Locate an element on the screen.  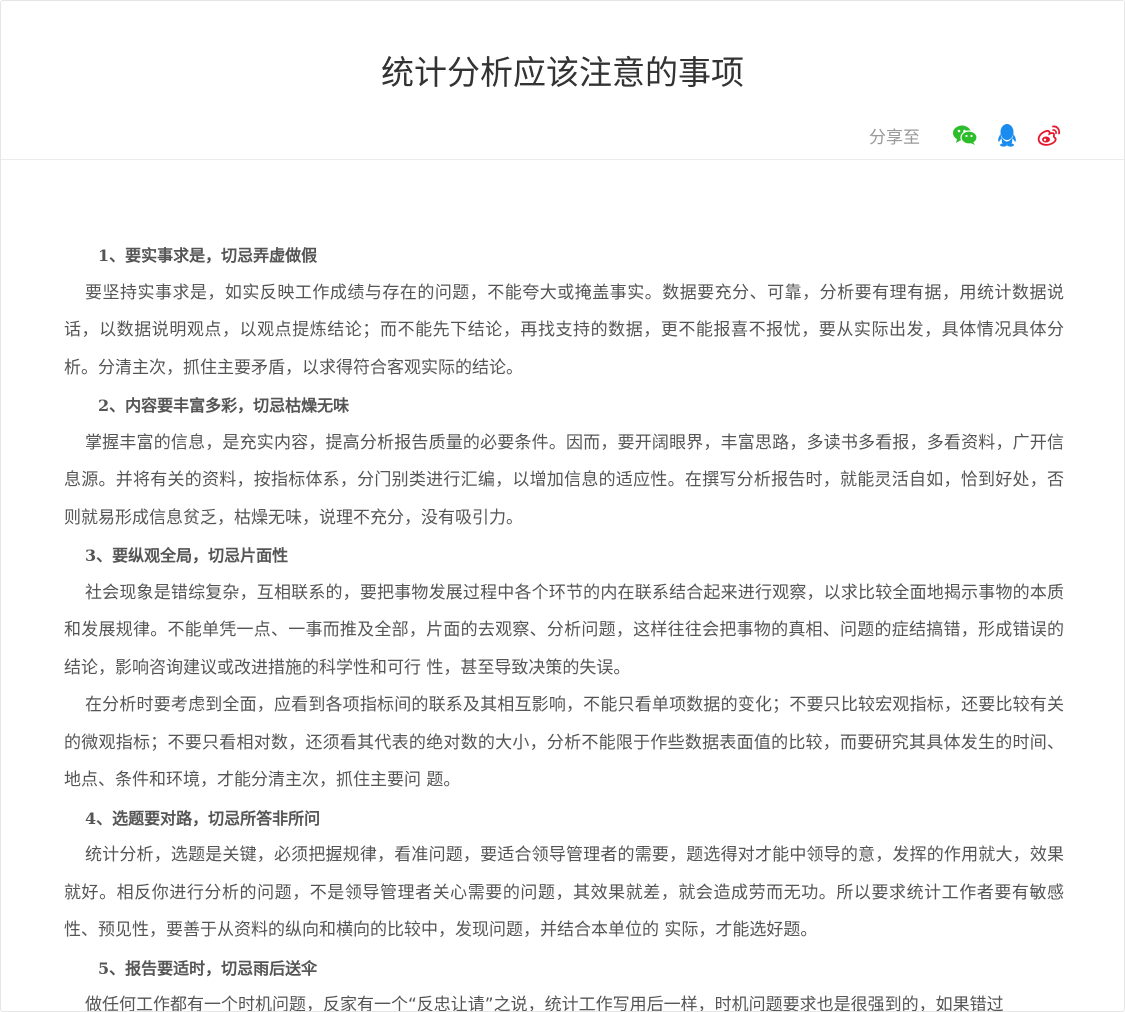
article-title: 统计分析应该注意的事项 is located at coordinates (562, 72).